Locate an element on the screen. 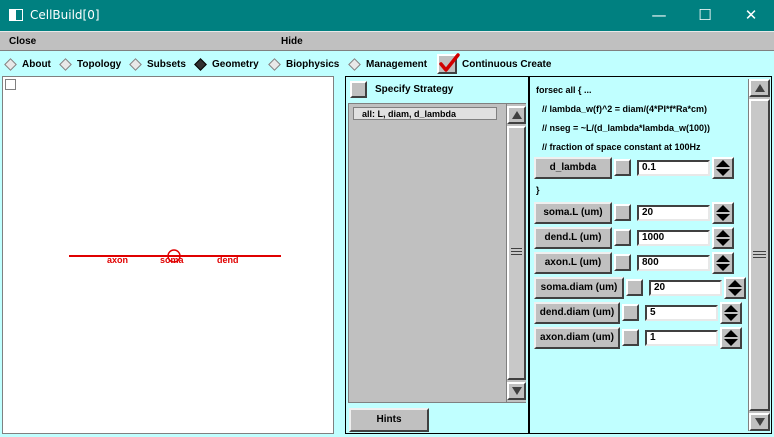 This screenshot has height=437, width=774. specify-strategy-checkbox is located at coordinates (358, 89).